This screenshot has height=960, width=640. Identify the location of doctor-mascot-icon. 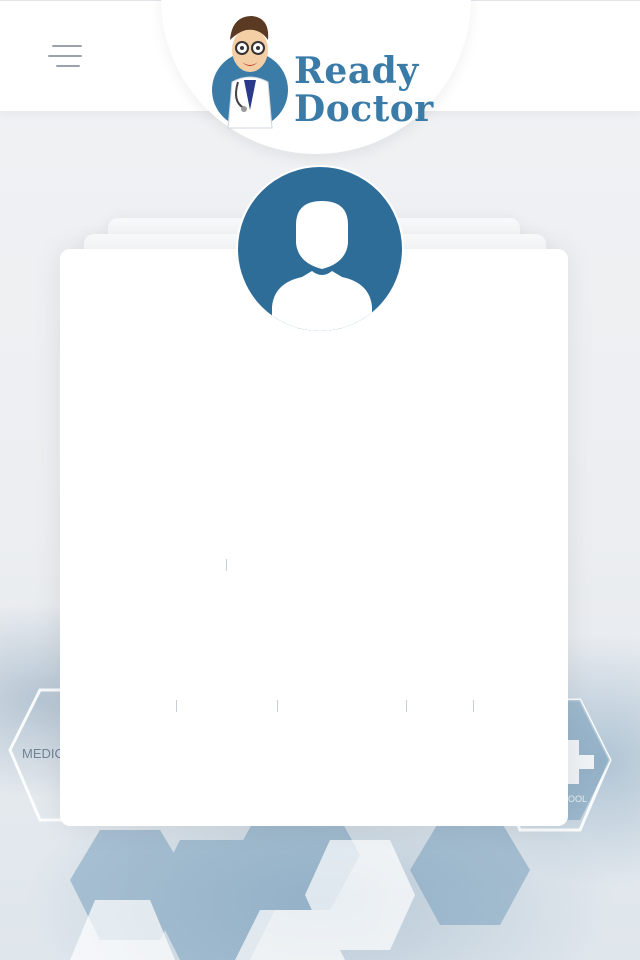
(250, 72).